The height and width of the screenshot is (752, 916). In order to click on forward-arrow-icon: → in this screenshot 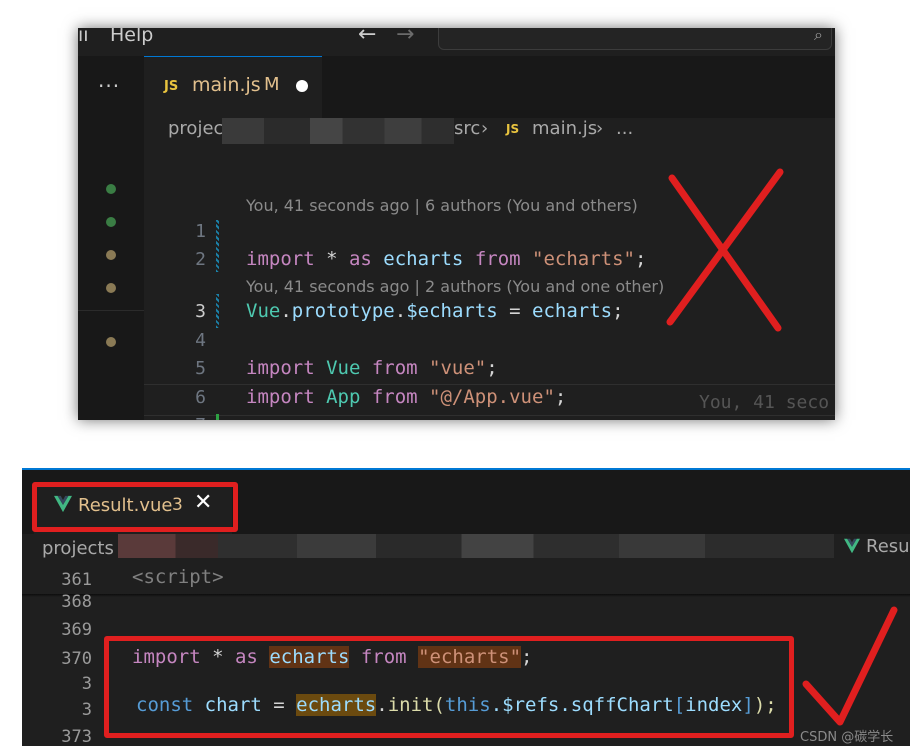, I will do `click(405, 37)`.